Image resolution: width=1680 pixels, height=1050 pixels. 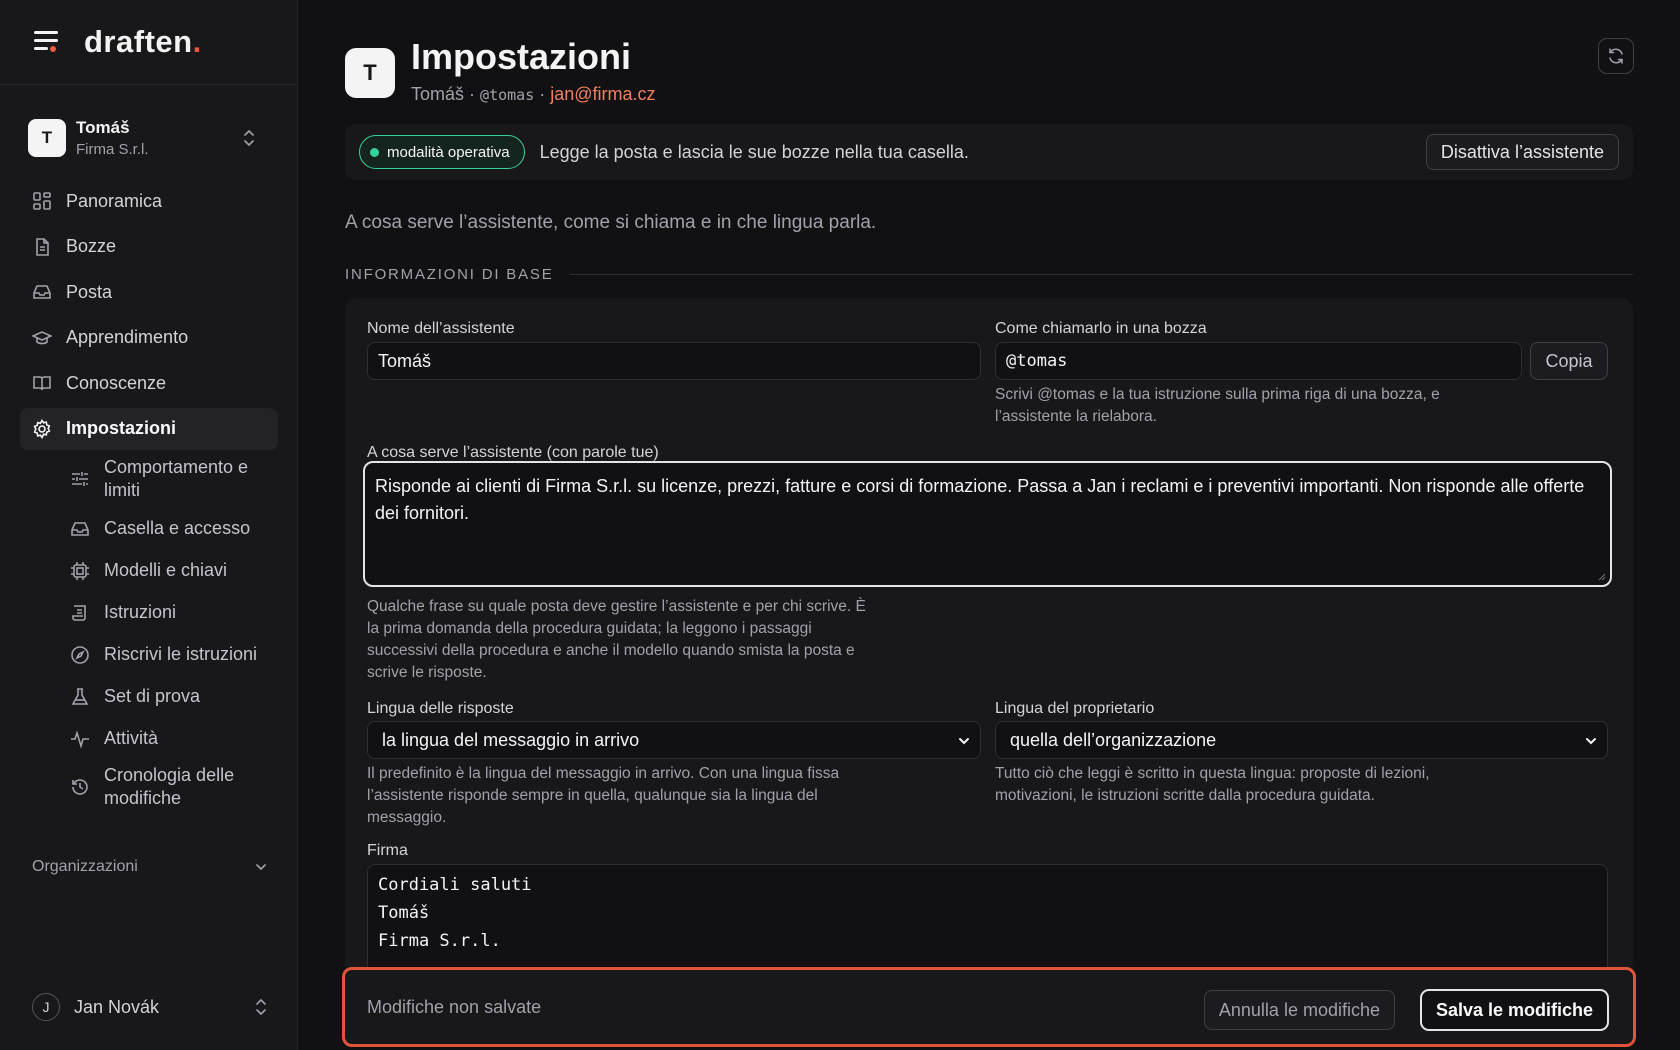 I want to click on account-name: Tomáš, so click(x=103, y=127).